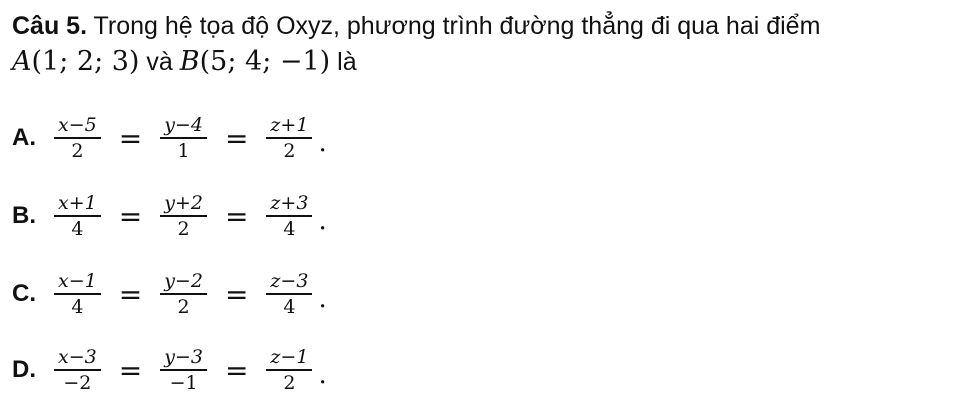  I want to click on option-d-label: D., so click(24, 369).